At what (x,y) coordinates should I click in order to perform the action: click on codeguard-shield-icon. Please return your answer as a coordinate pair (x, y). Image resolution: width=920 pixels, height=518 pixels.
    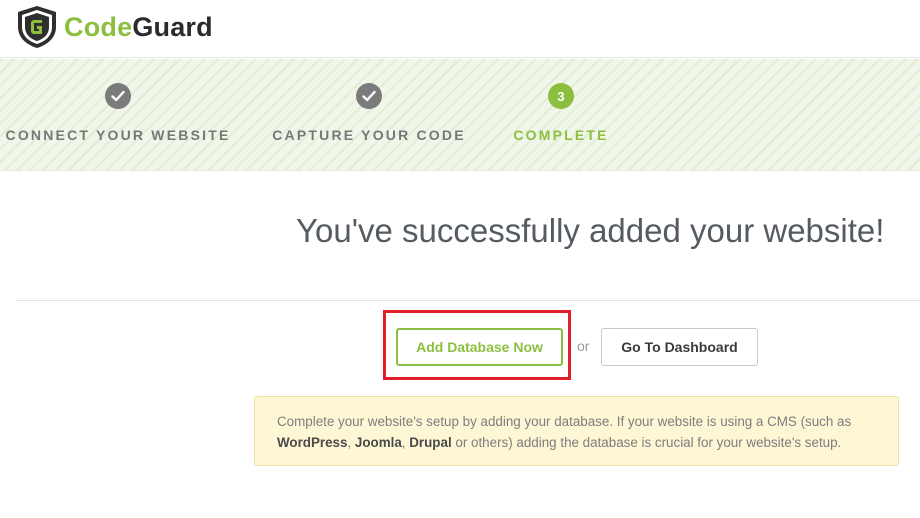
    Looking at the image, I should click on (37, 27).